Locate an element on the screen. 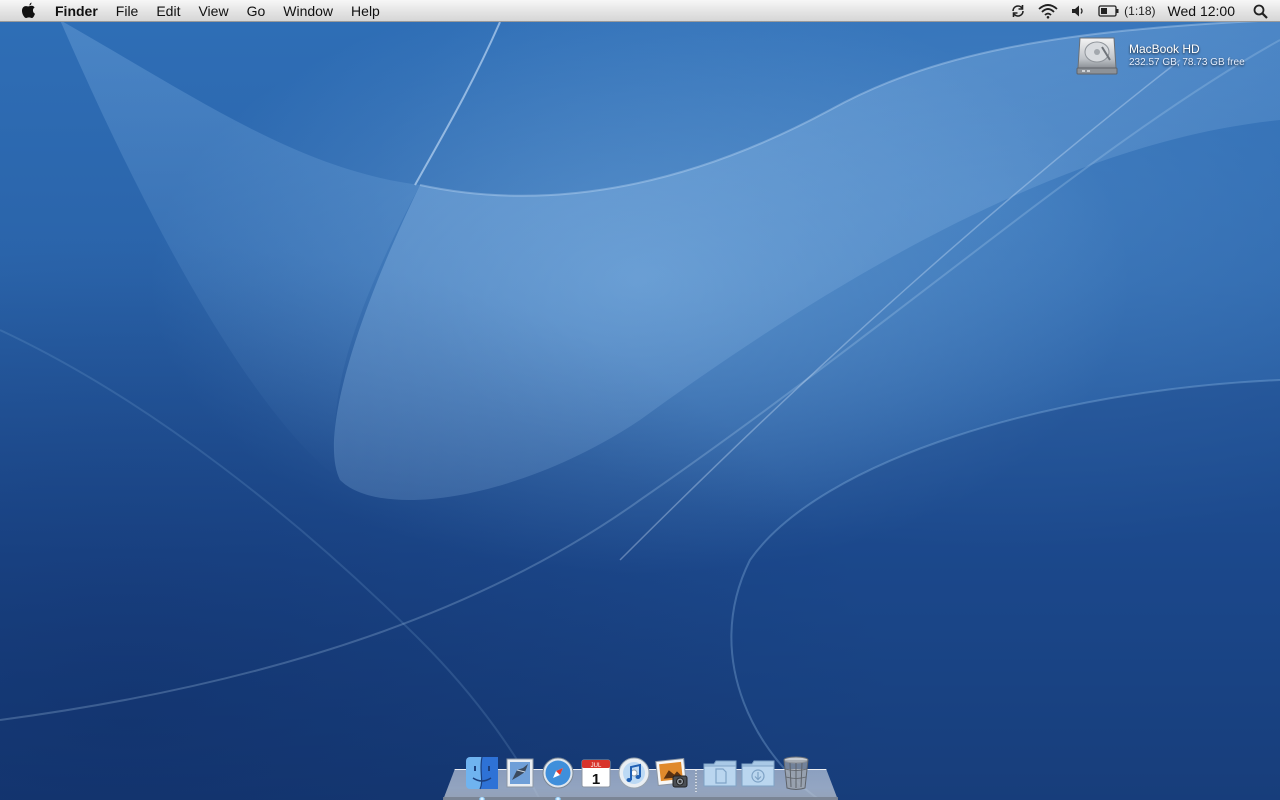 The image size is (1280, 800). dock-documents-stack is located at coordinates (720, 773).